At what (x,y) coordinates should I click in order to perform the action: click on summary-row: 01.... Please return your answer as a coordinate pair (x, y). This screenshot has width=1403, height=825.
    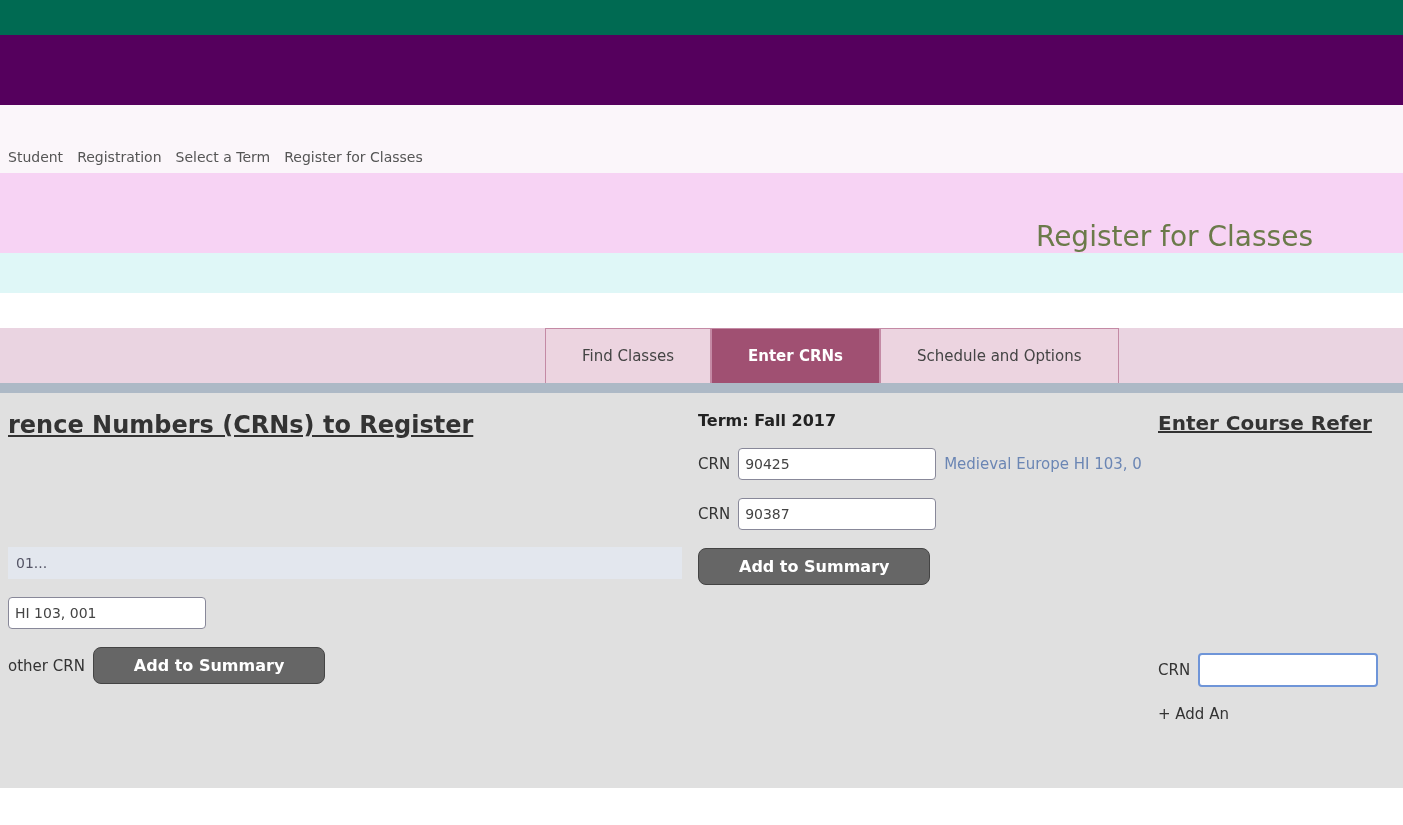
    Looking at the image, I should click on (345, 563).